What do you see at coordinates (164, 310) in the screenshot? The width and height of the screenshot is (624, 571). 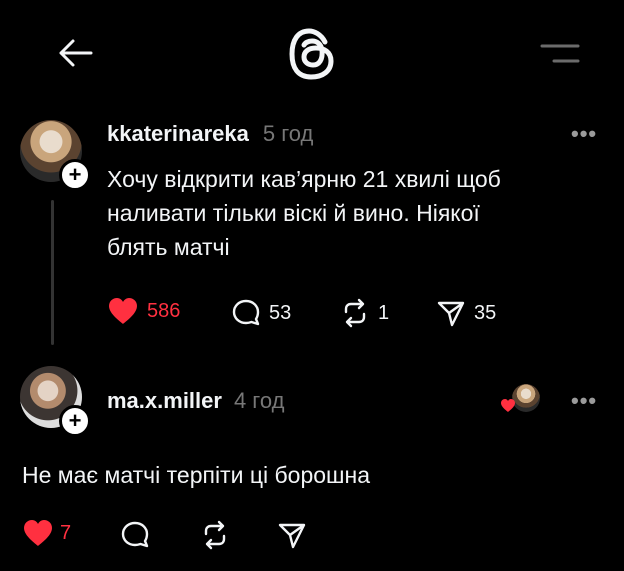 I see `like-count: 586` at bounding box center [164, 310].